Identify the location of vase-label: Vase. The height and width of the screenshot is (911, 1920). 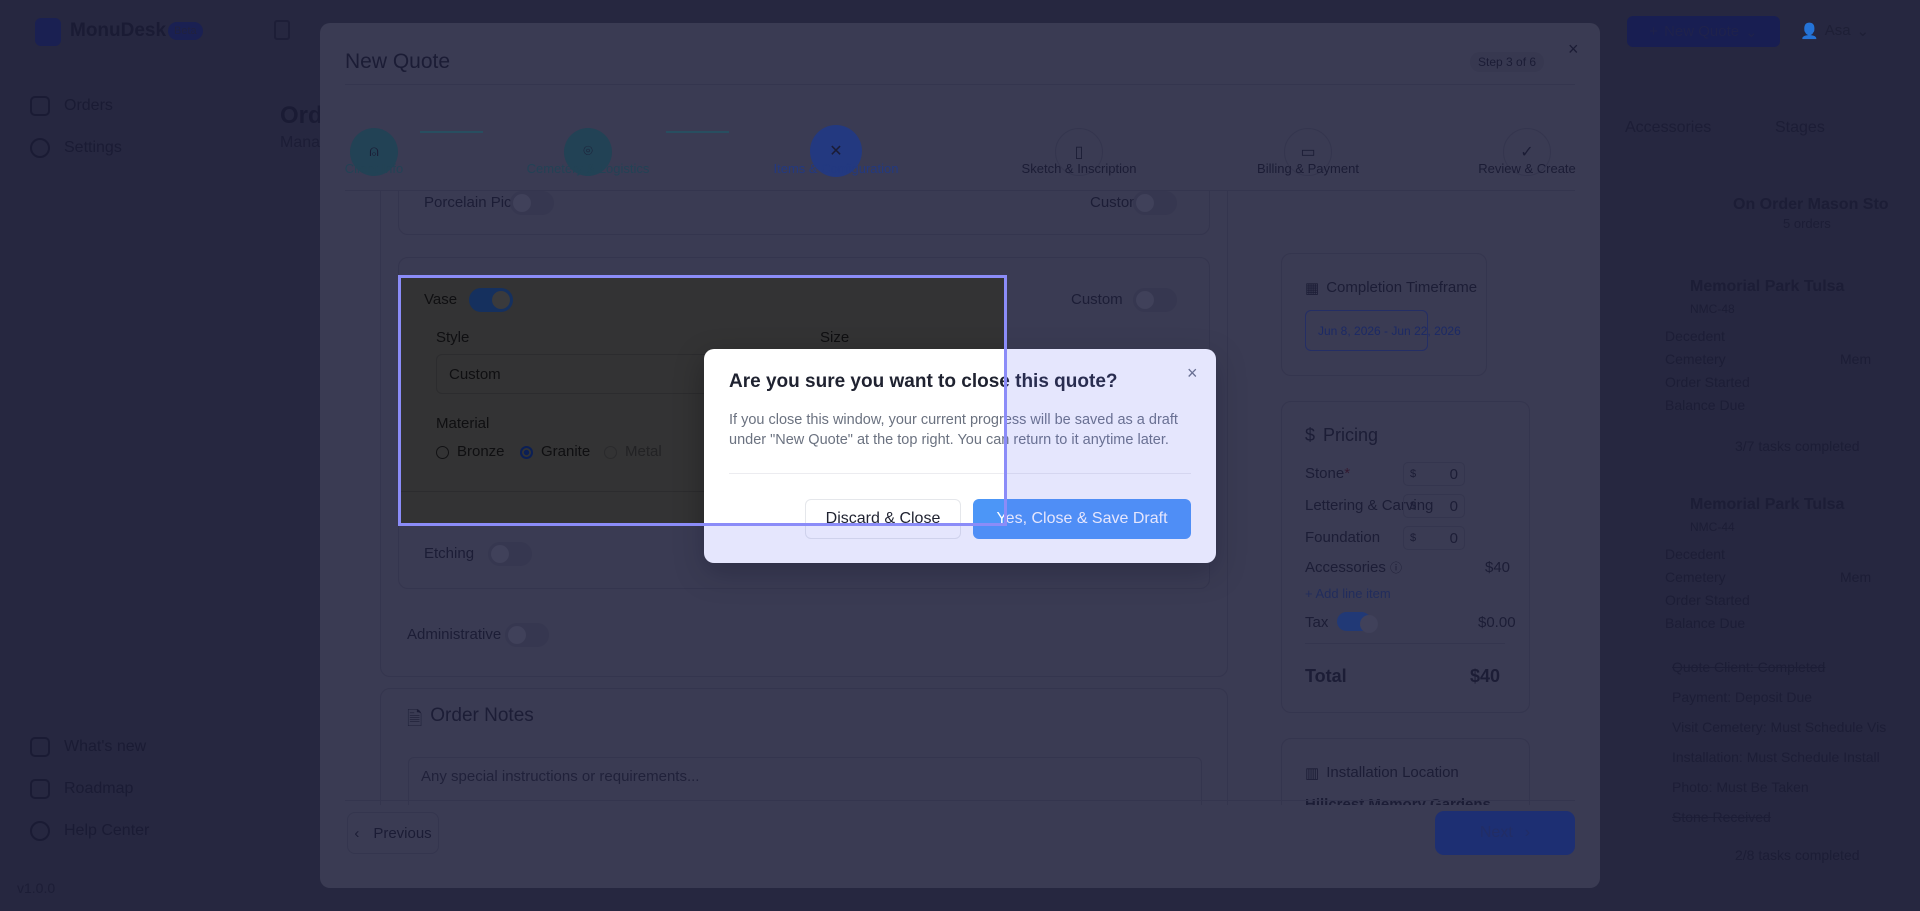
(441, 299).